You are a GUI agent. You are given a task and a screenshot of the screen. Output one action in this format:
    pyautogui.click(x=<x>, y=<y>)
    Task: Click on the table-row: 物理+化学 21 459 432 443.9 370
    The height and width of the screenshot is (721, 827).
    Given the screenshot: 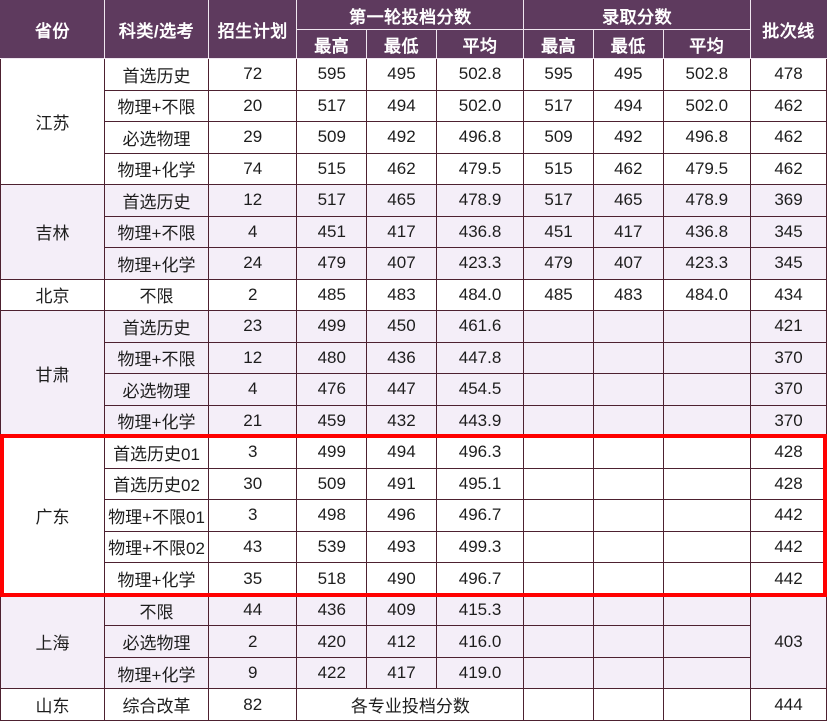 What is the action you would take?
    pyautogui.click(x=414, y=421)
    